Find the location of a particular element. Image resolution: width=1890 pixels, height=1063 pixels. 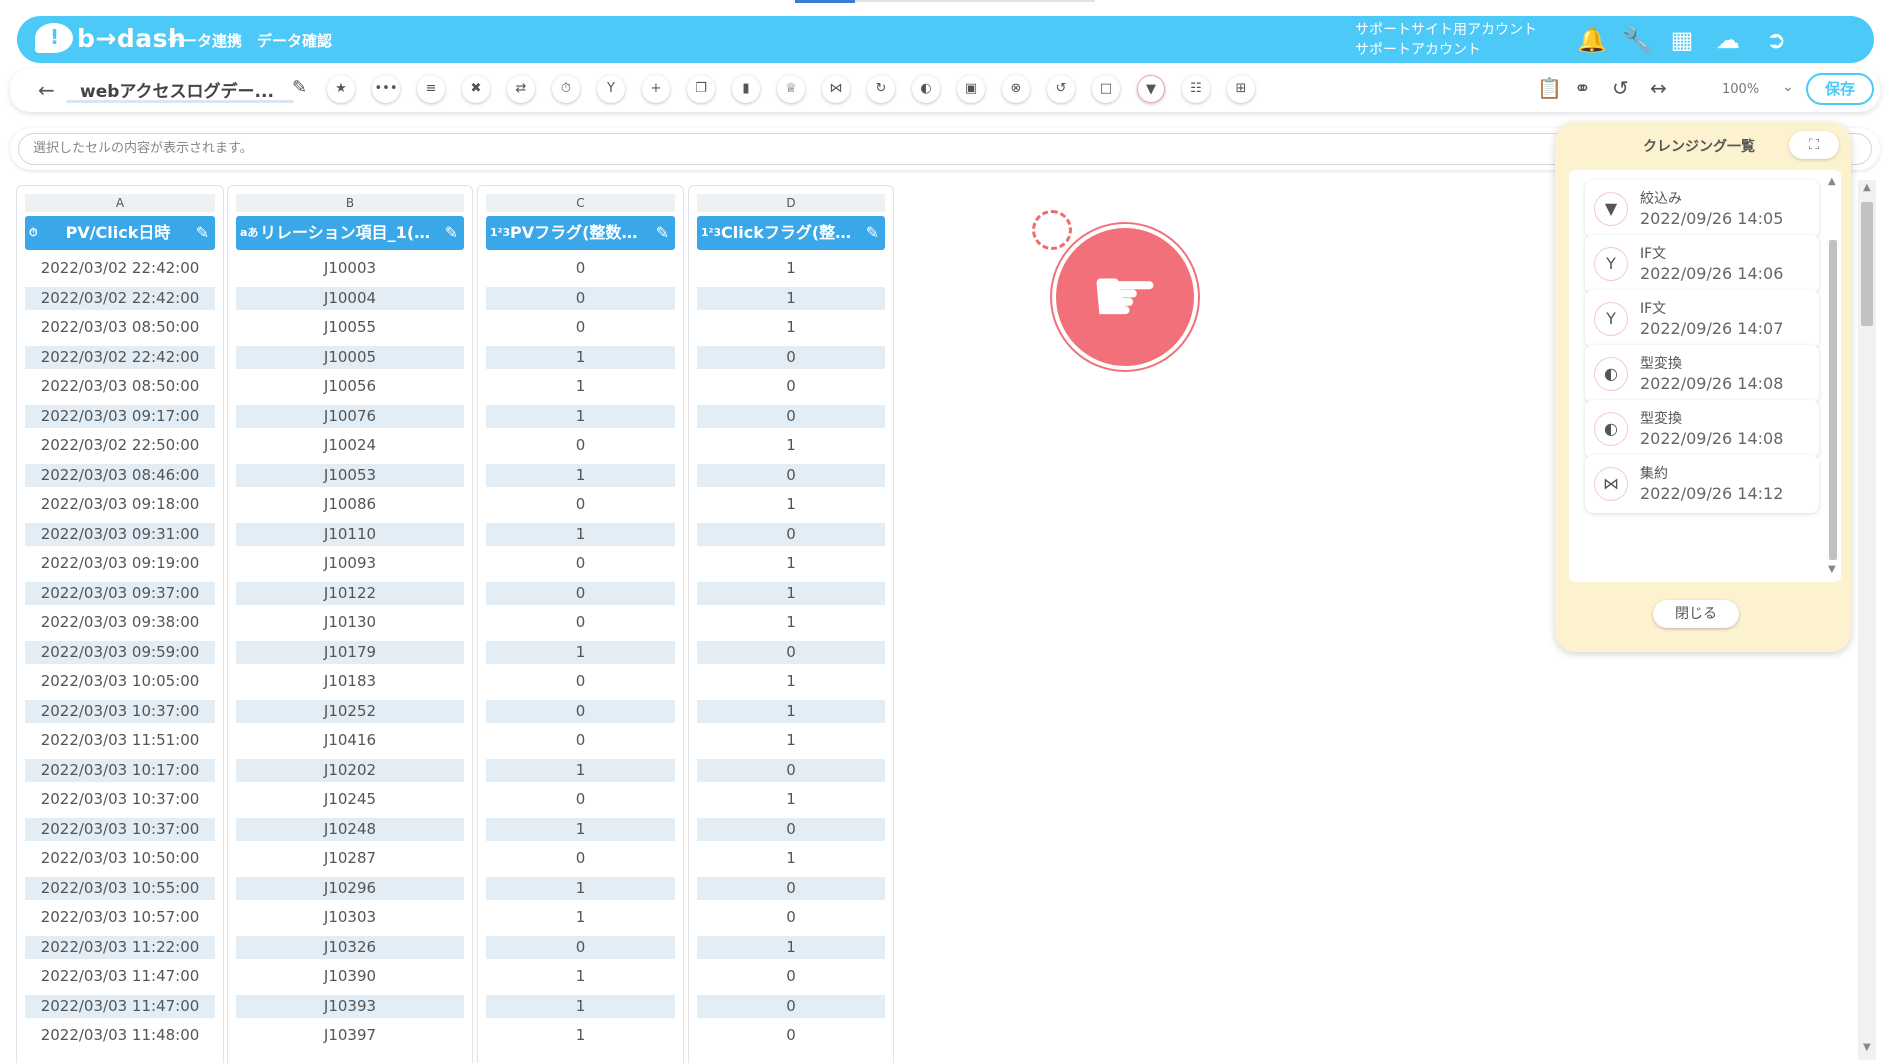

grid-split-icon: ☷ is located at coordinates (1196, 89).